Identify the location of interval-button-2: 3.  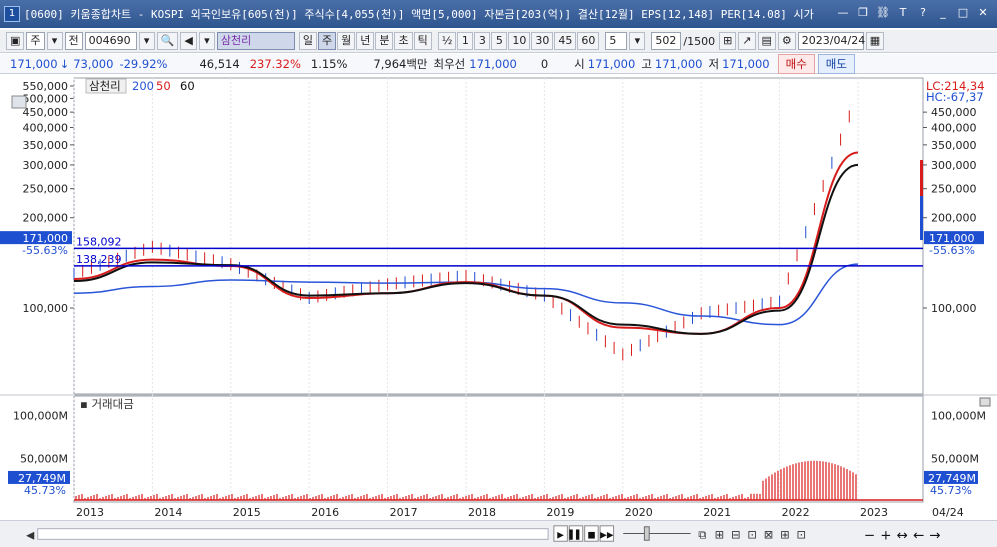
(482, 41).